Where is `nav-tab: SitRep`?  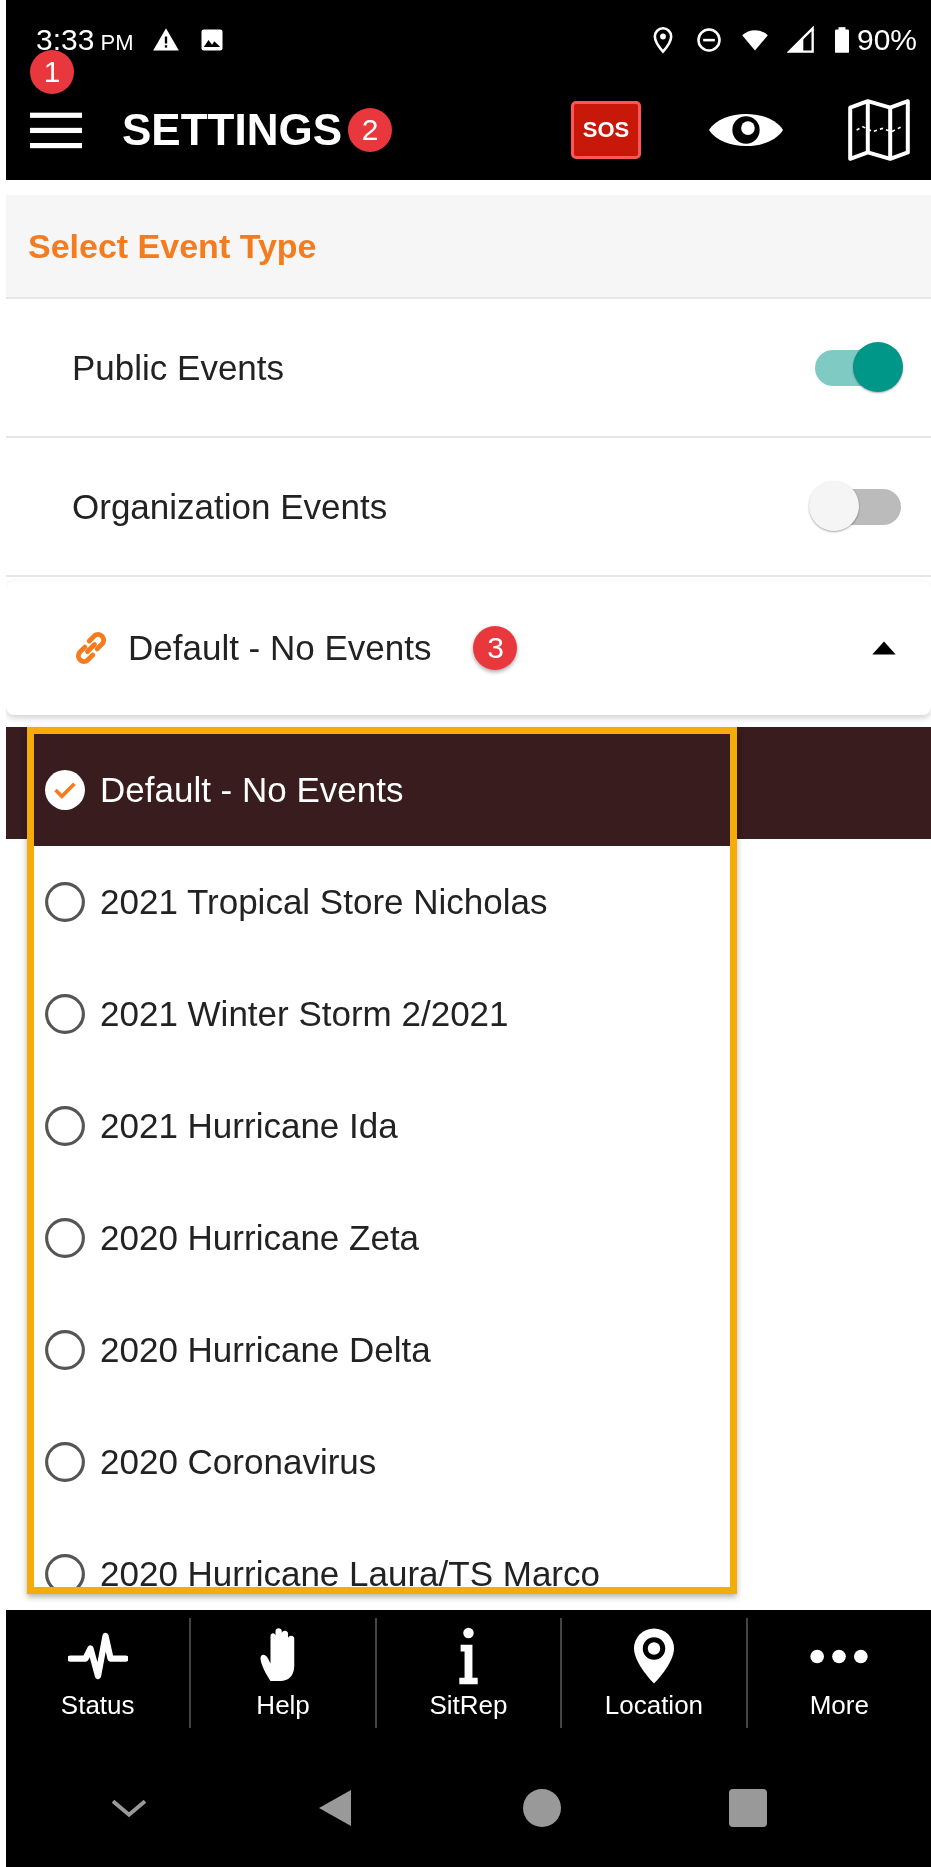 nav-tab: SitRep is located at coordinates (467, 1673).